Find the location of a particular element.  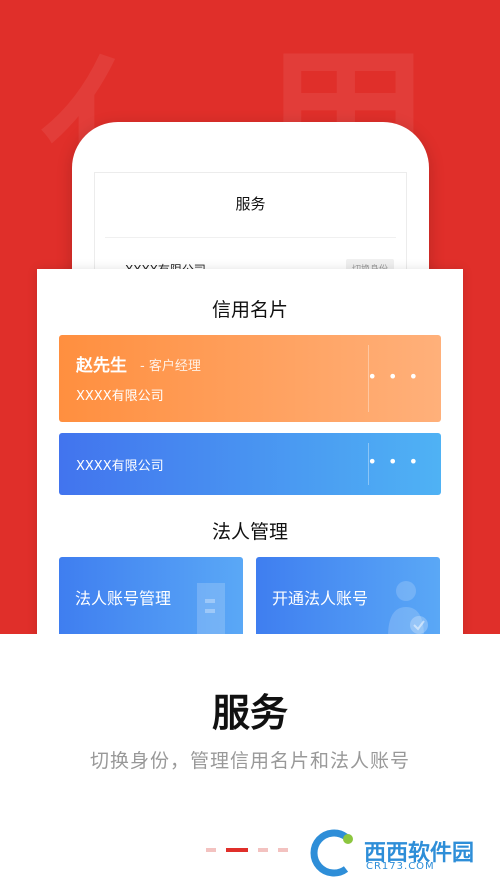

intro-subtitle: 切换身份，管理信用名片和法人账号 is located at coordinates (249, 761).